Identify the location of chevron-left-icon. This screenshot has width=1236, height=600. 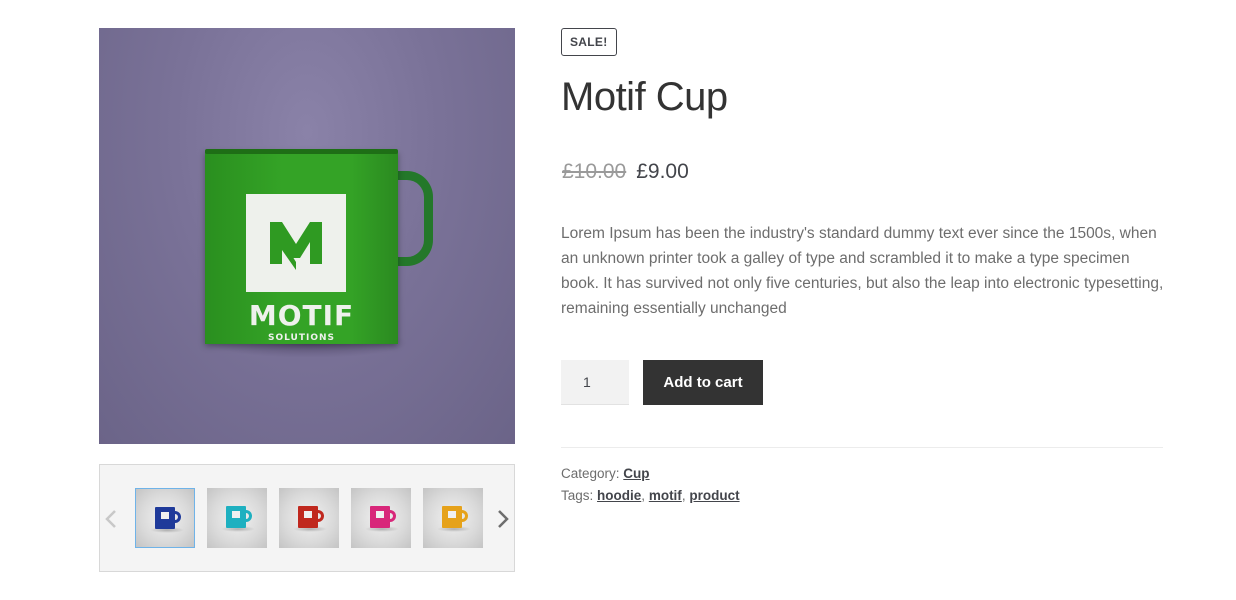
(111, 519).